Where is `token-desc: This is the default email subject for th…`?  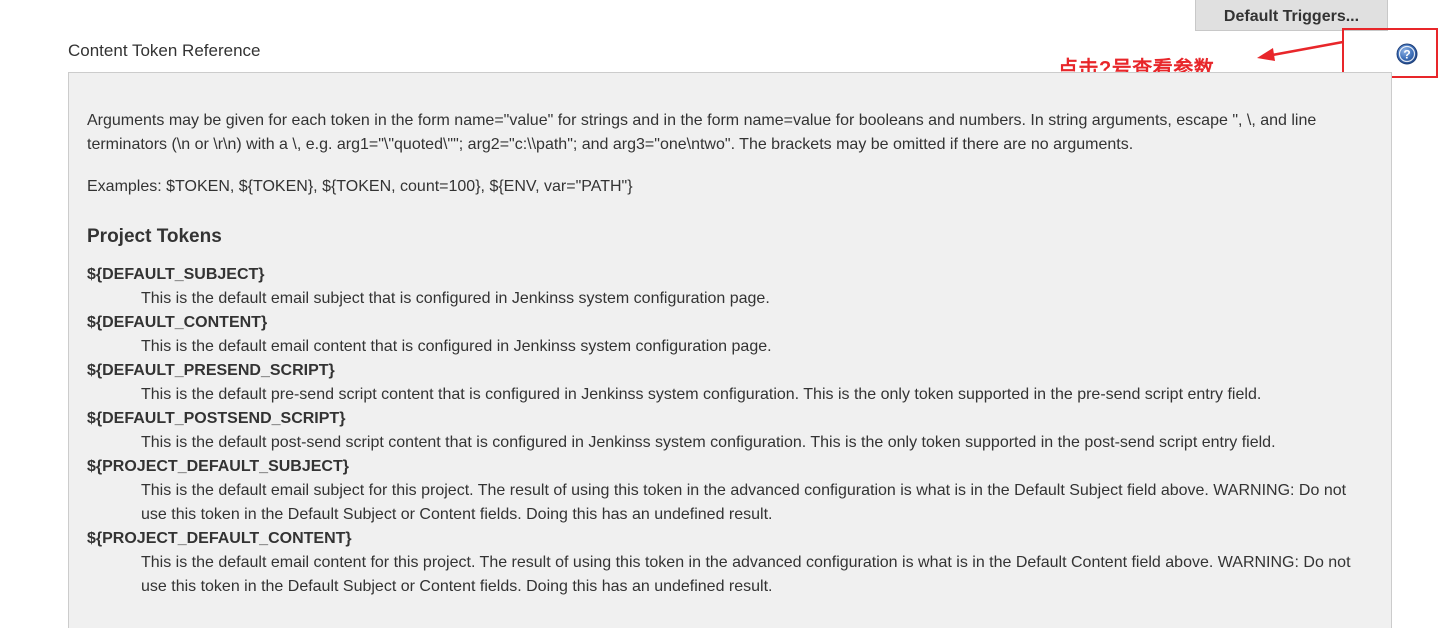
token-desc: This is the default email subject for th… is located at coordinates (744, 502).